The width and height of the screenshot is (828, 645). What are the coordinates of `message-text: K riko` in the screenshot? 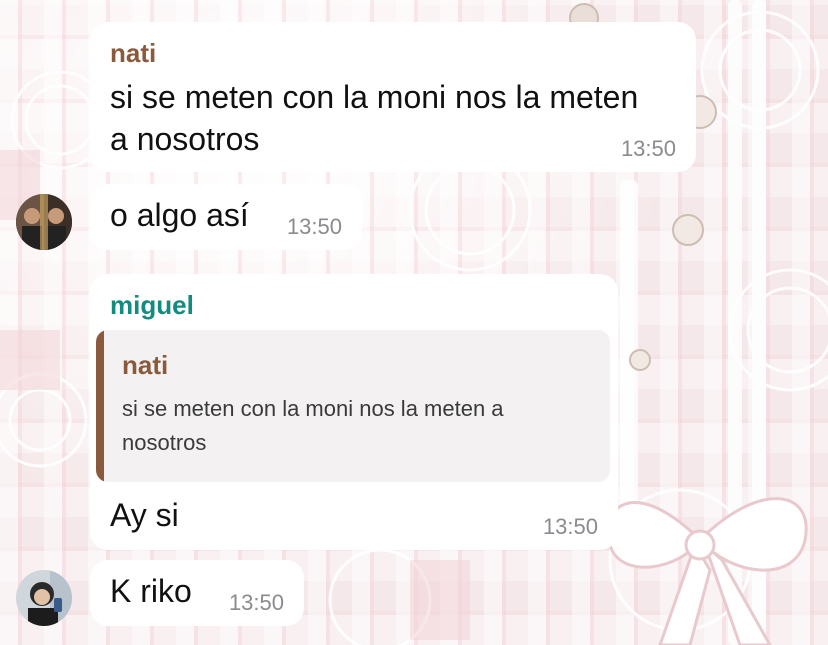 It's located at (151, 591).